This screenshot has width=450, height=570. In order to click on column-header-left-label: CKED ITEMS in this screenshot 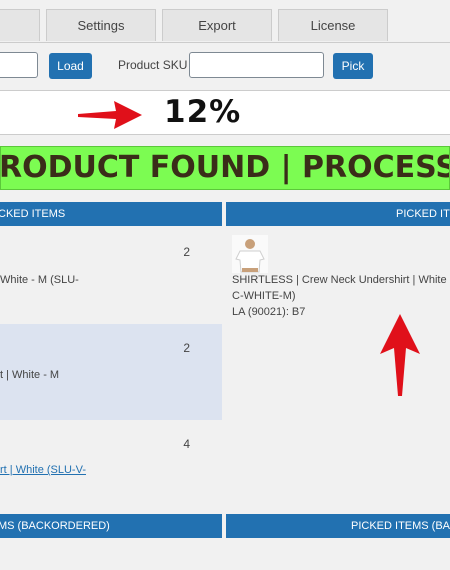, I will do `click(33, 214)`.